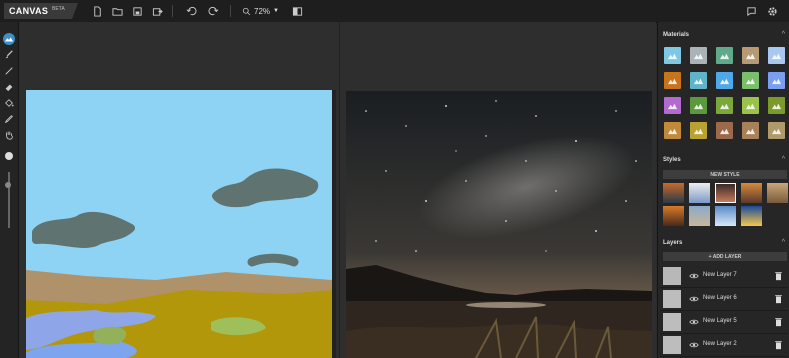  Describe the element at coordinates (339, 190) in the screenshot. I see `split-divider` at that location.